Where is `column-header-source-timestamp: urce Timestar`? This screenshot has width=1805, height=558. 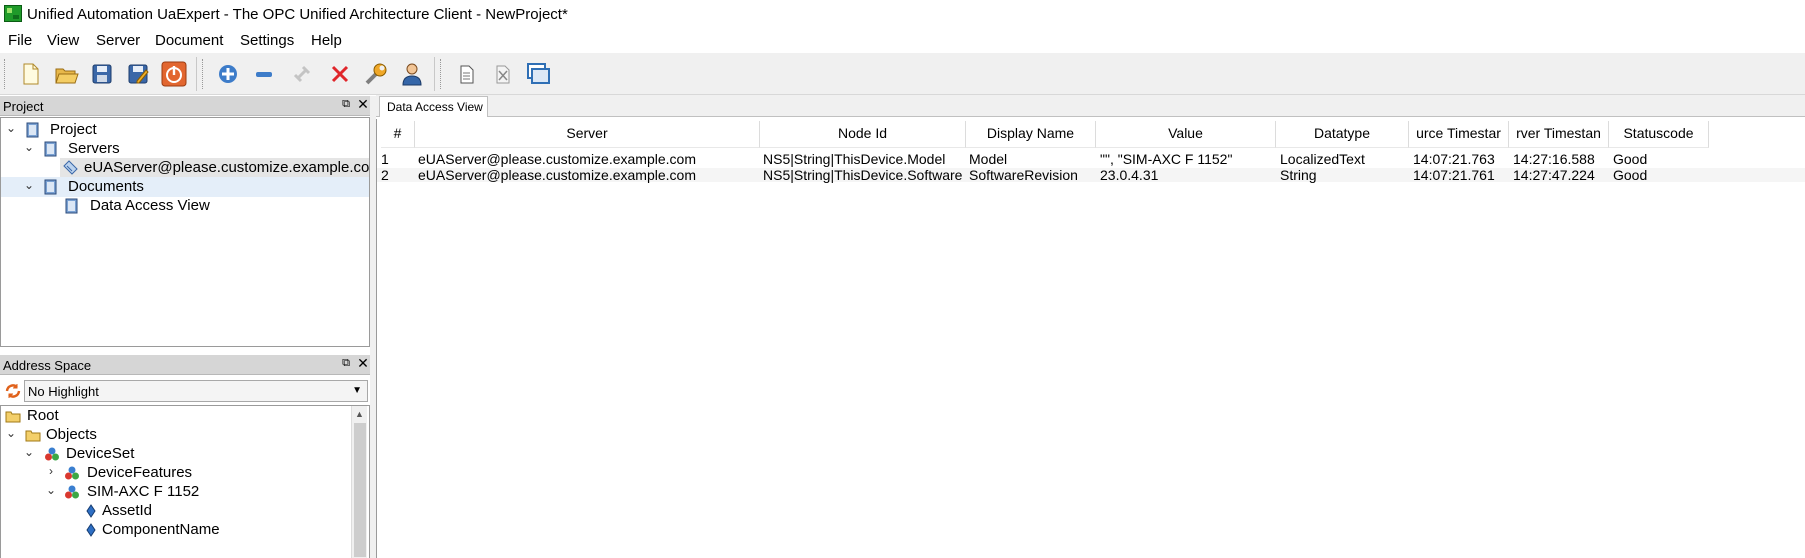 column-header-source-timestamp: urce Timestar is located at coordinates (1459, 134).